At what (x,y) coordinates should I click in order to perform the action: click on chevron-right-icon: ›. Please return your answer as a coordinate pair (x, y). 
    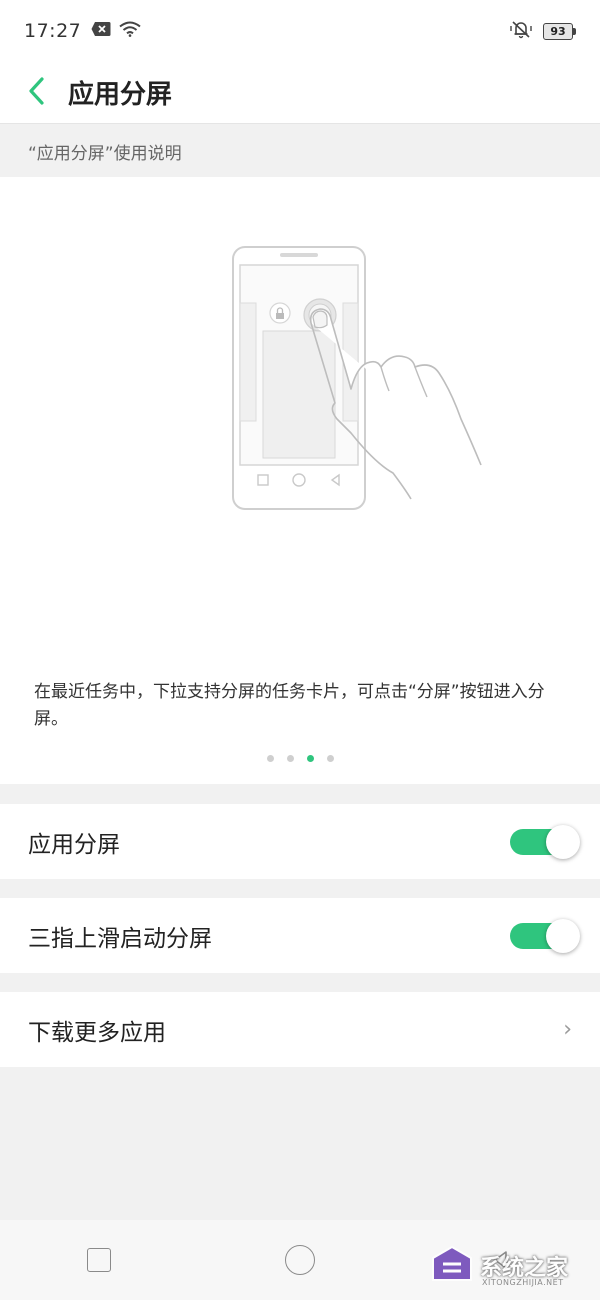
    Looking at the image, I should click on (567, 1029).